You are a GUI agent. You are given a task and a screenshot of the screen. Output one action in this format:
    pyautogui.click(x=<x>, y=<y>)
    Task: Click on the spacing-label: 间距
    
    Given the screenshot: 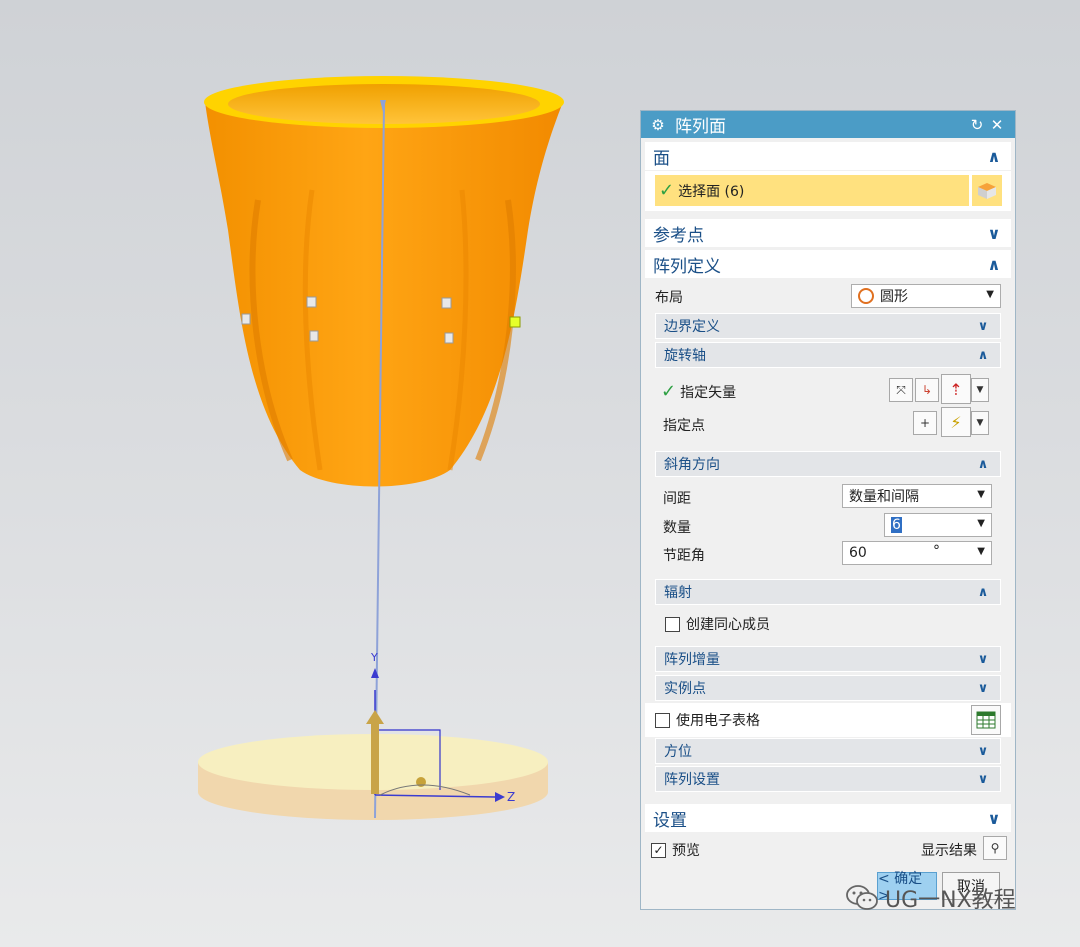 What is the action you would take?
    pyautogui.click(x=677, y=499)
    